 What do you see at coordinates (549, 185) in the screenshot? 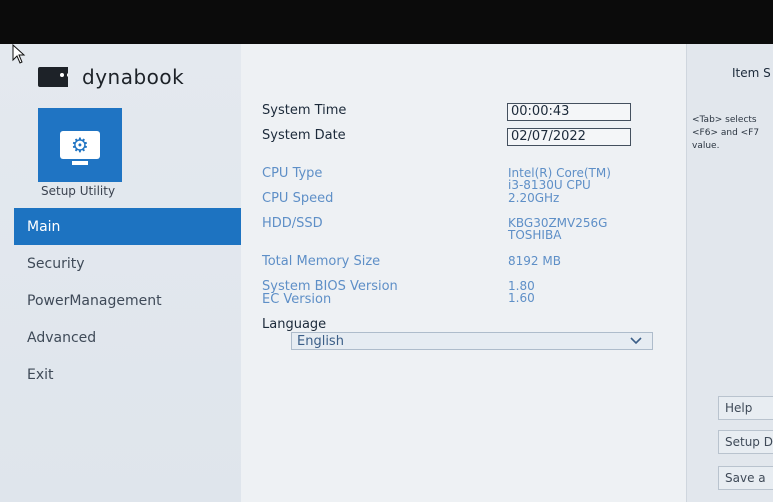
I see `cpu-type-value-line2: i3-8130U CPU` at bounding box center [549, 185].